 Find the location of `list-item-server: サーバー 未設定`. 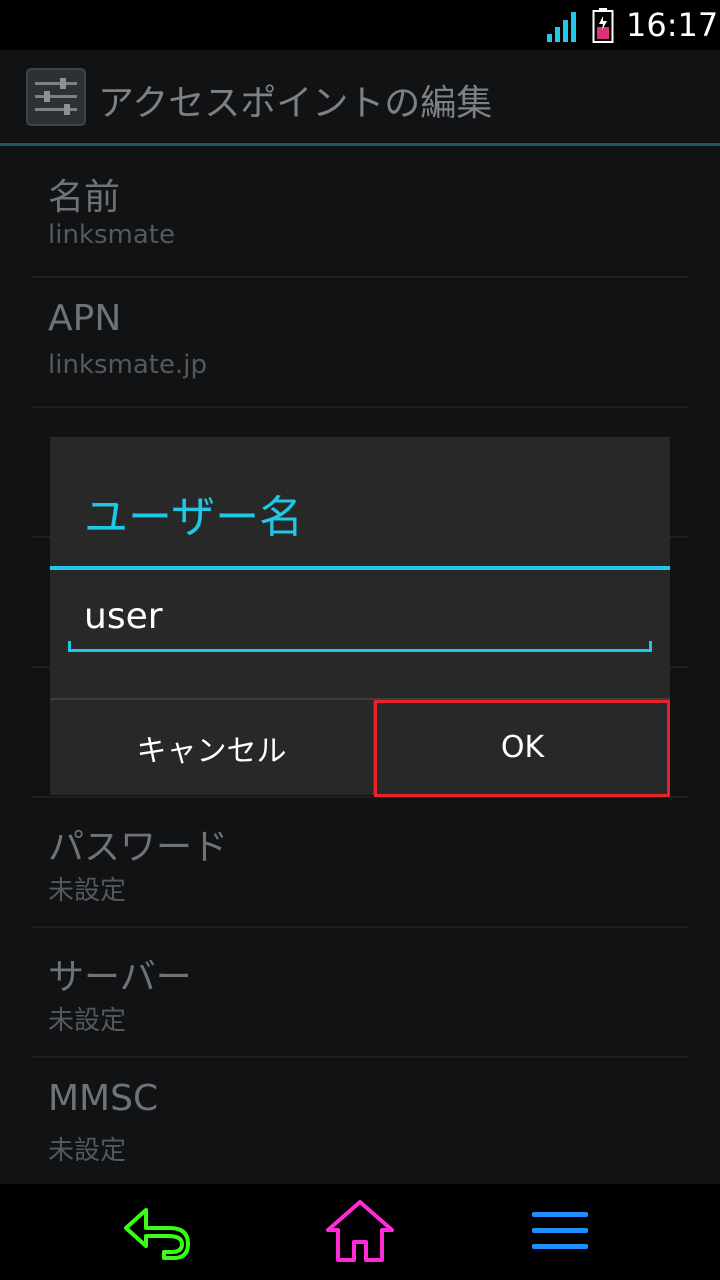

list-item-server: サーバー 未設定 is located at coordinates (360, 992).